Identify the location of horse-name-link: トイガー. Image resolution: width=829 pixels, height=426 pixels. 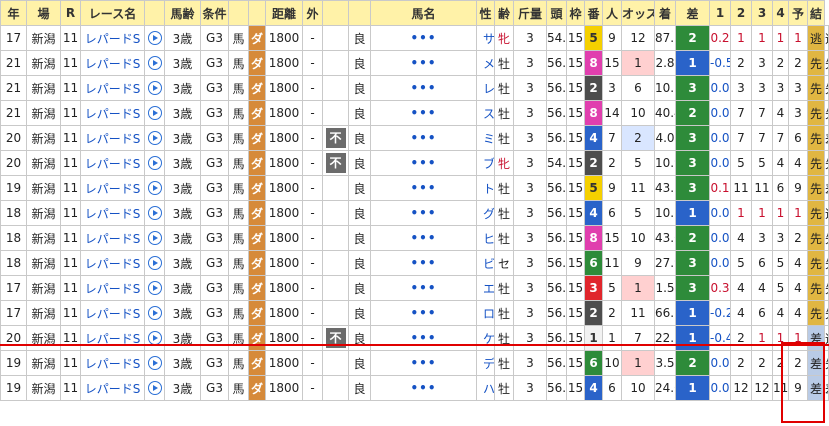
(485, 188).